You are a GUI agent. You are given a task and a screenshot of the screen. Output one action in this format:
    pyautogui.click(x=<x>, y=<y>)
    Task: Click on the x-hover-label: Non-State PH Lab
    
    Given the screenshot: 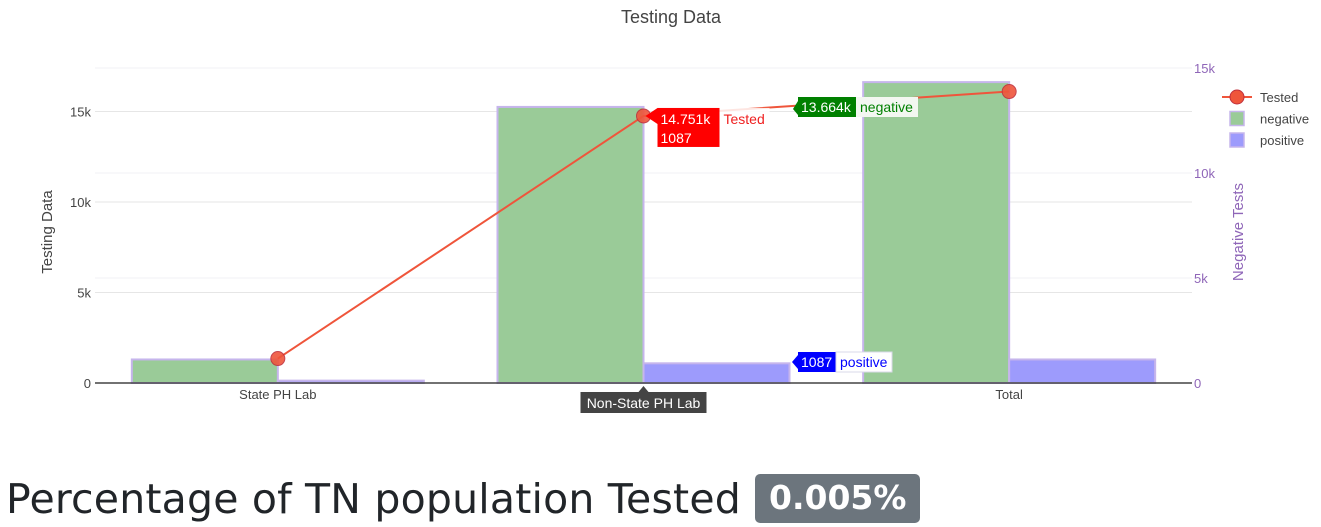 What is the action you would take?
    pyautogui.click(x=644, y=403)
    